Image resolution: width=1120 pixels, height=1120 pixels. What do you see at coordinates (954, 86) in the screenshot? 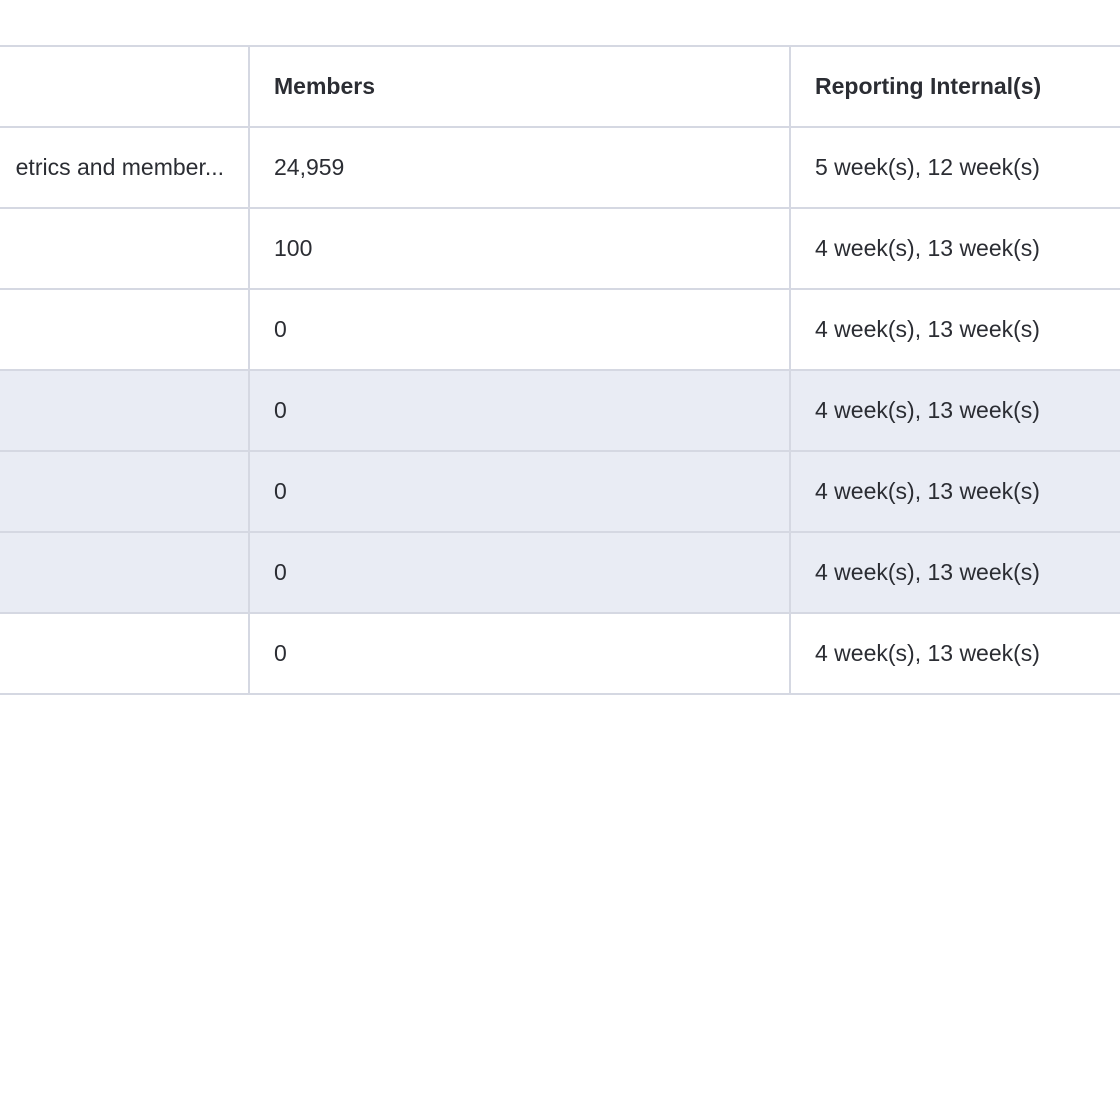
I see `column-header-reporting-intervals: Reporting Internal(s)` at bounding box center [954, 86].